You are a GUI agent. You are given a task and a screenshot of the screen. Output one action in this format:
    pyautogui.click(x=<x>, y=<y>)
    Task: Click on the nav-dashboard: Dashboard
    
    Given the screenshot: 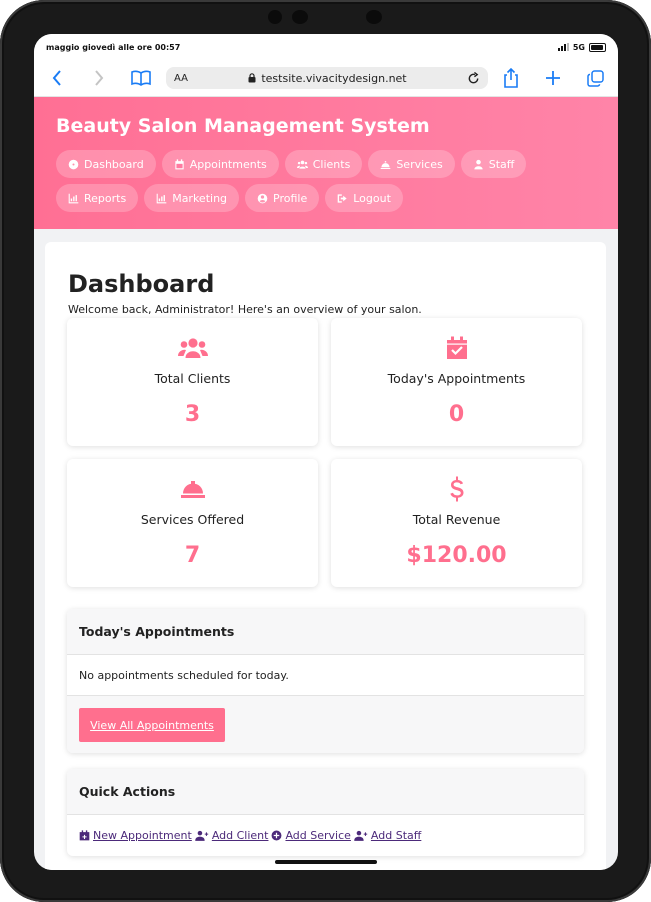 What is the action you would take?
    pyautogui.click(x=106, y=164)
    